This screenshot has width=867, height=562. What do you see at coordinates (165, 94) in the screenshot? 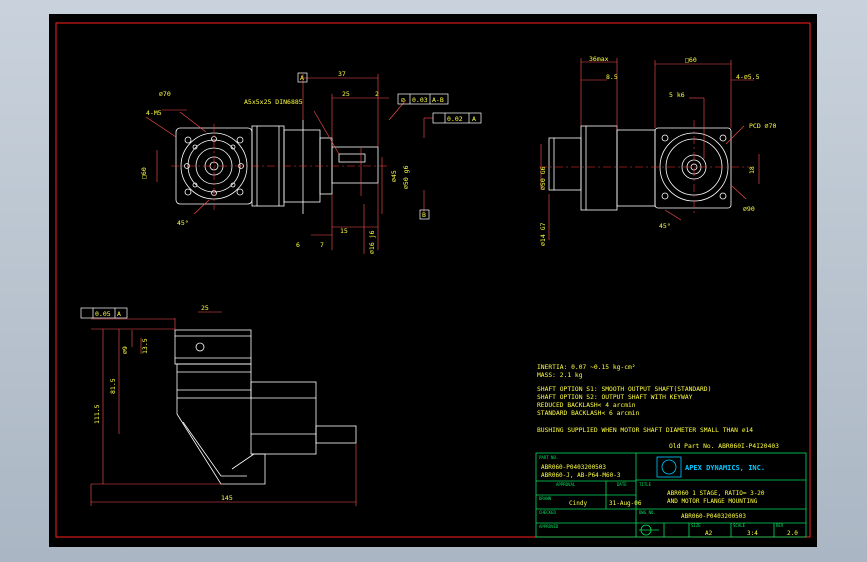
I see `dim-d70: ⌀70` at bounding box center [165, 94].